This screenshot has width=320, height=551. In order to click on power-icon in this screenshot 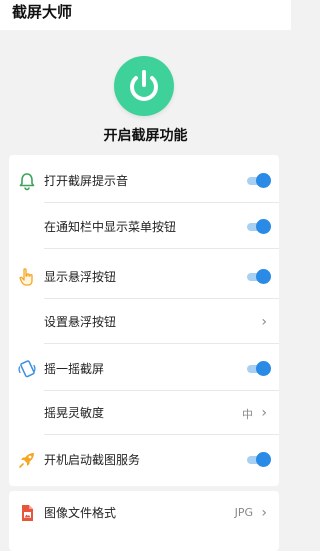, I will do `click(144, 85)`.